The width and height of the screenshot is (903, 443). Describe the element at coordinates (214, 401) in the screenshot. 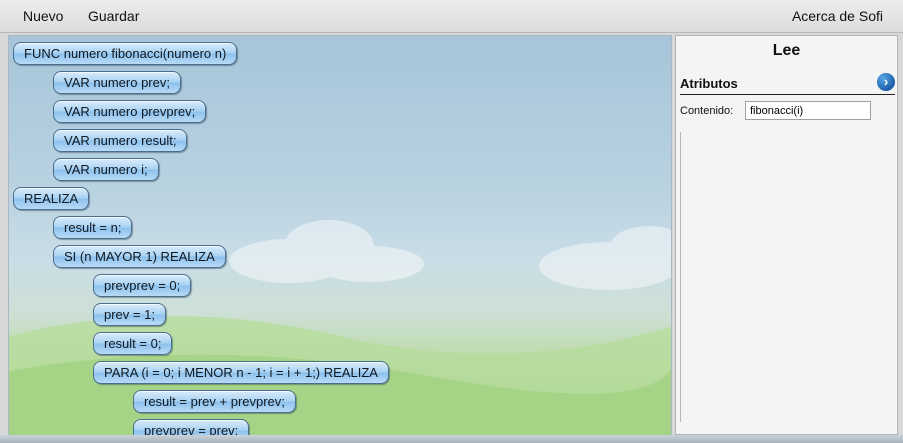

I see `code-block: result = prev + prevprev;` at that location.